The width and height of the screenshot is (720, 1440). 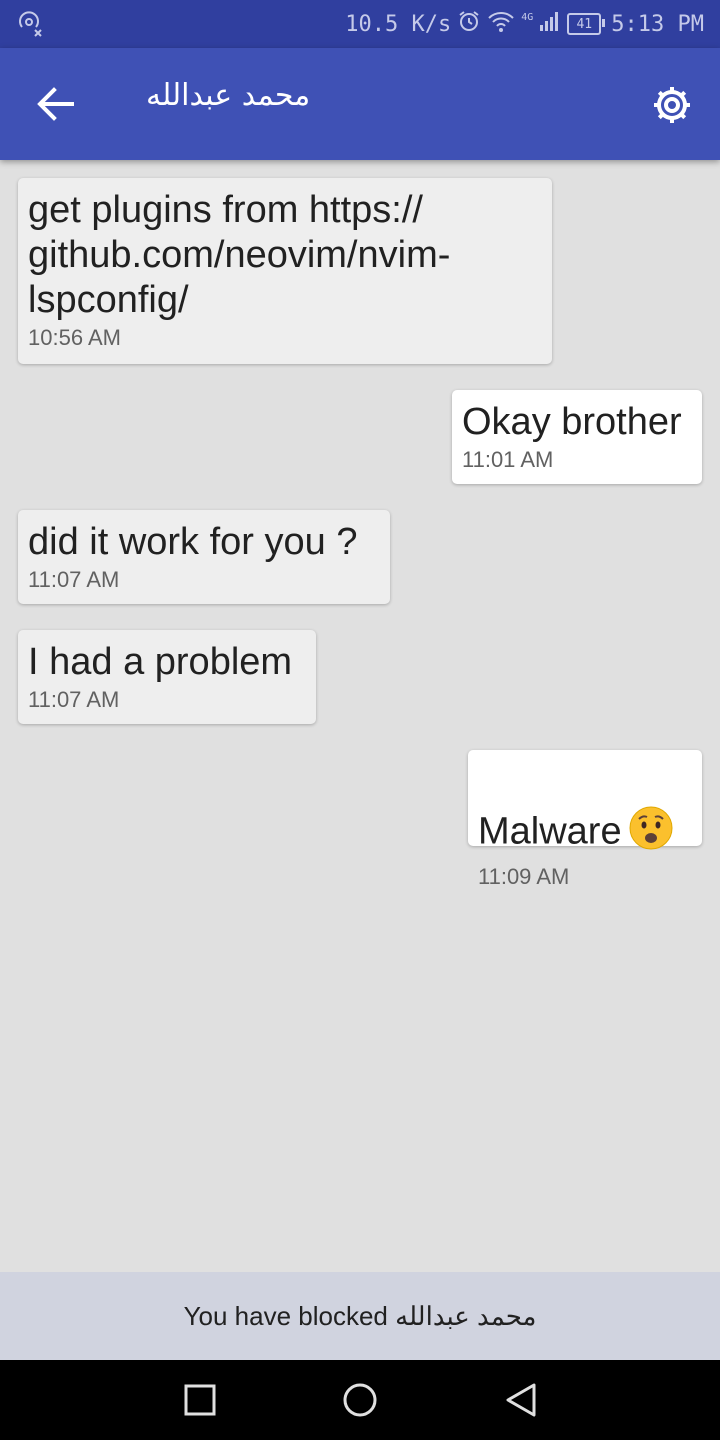 What do you see at coordinates (285, 1315) in the screenshot?
I see `blocked-prefix: You have blocked` at bounding box center [285, 1315].